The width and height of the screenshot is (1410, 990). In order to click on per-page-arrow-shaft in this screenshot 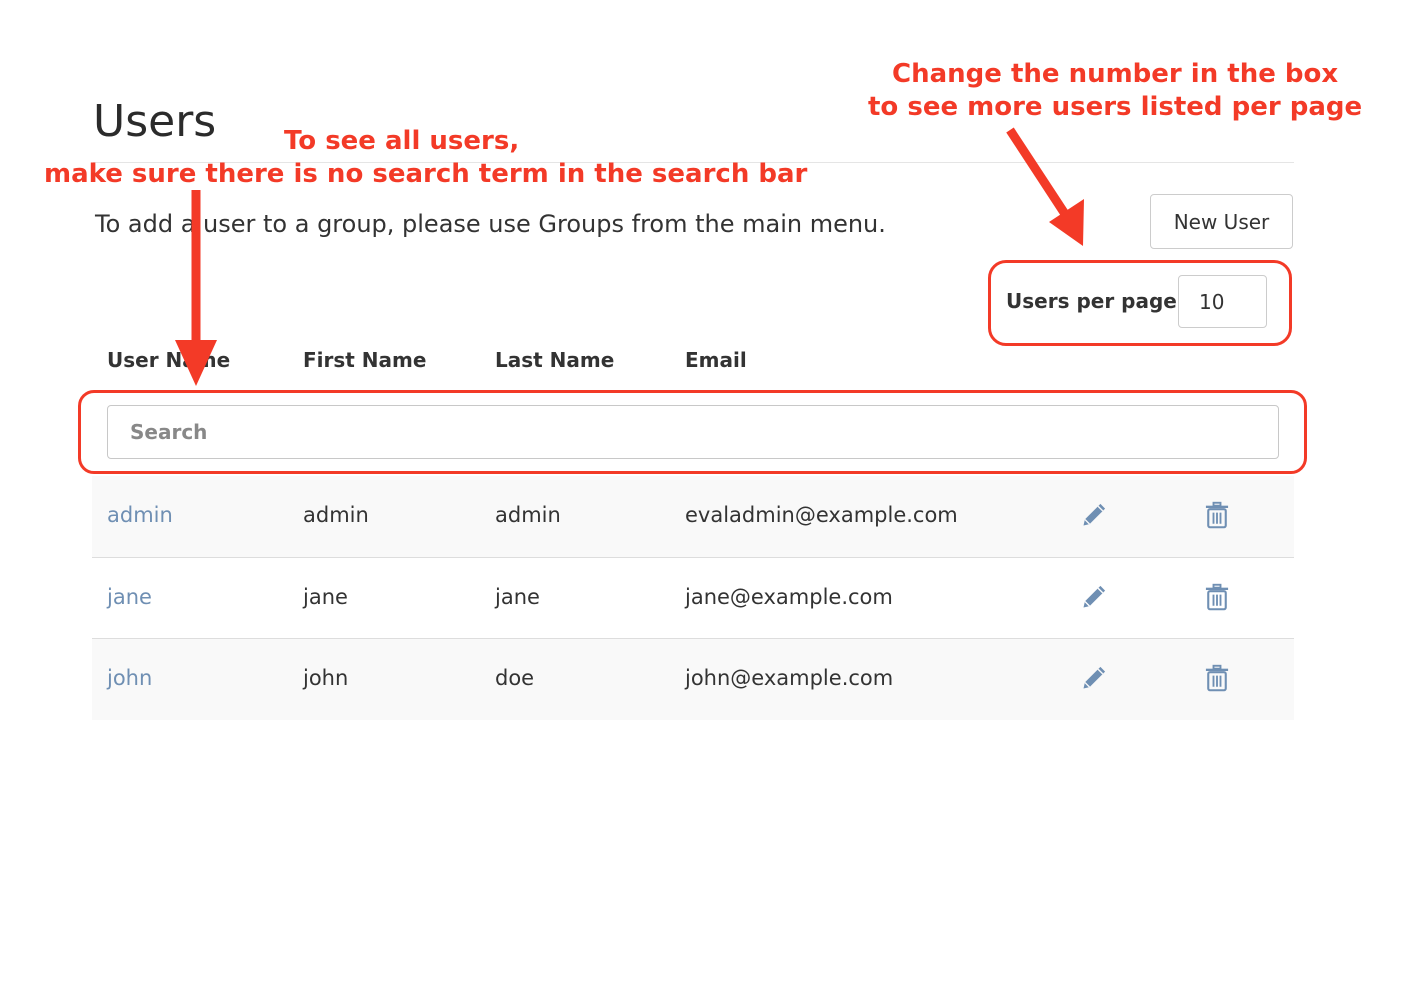, I will do `click(1037, 172)`.